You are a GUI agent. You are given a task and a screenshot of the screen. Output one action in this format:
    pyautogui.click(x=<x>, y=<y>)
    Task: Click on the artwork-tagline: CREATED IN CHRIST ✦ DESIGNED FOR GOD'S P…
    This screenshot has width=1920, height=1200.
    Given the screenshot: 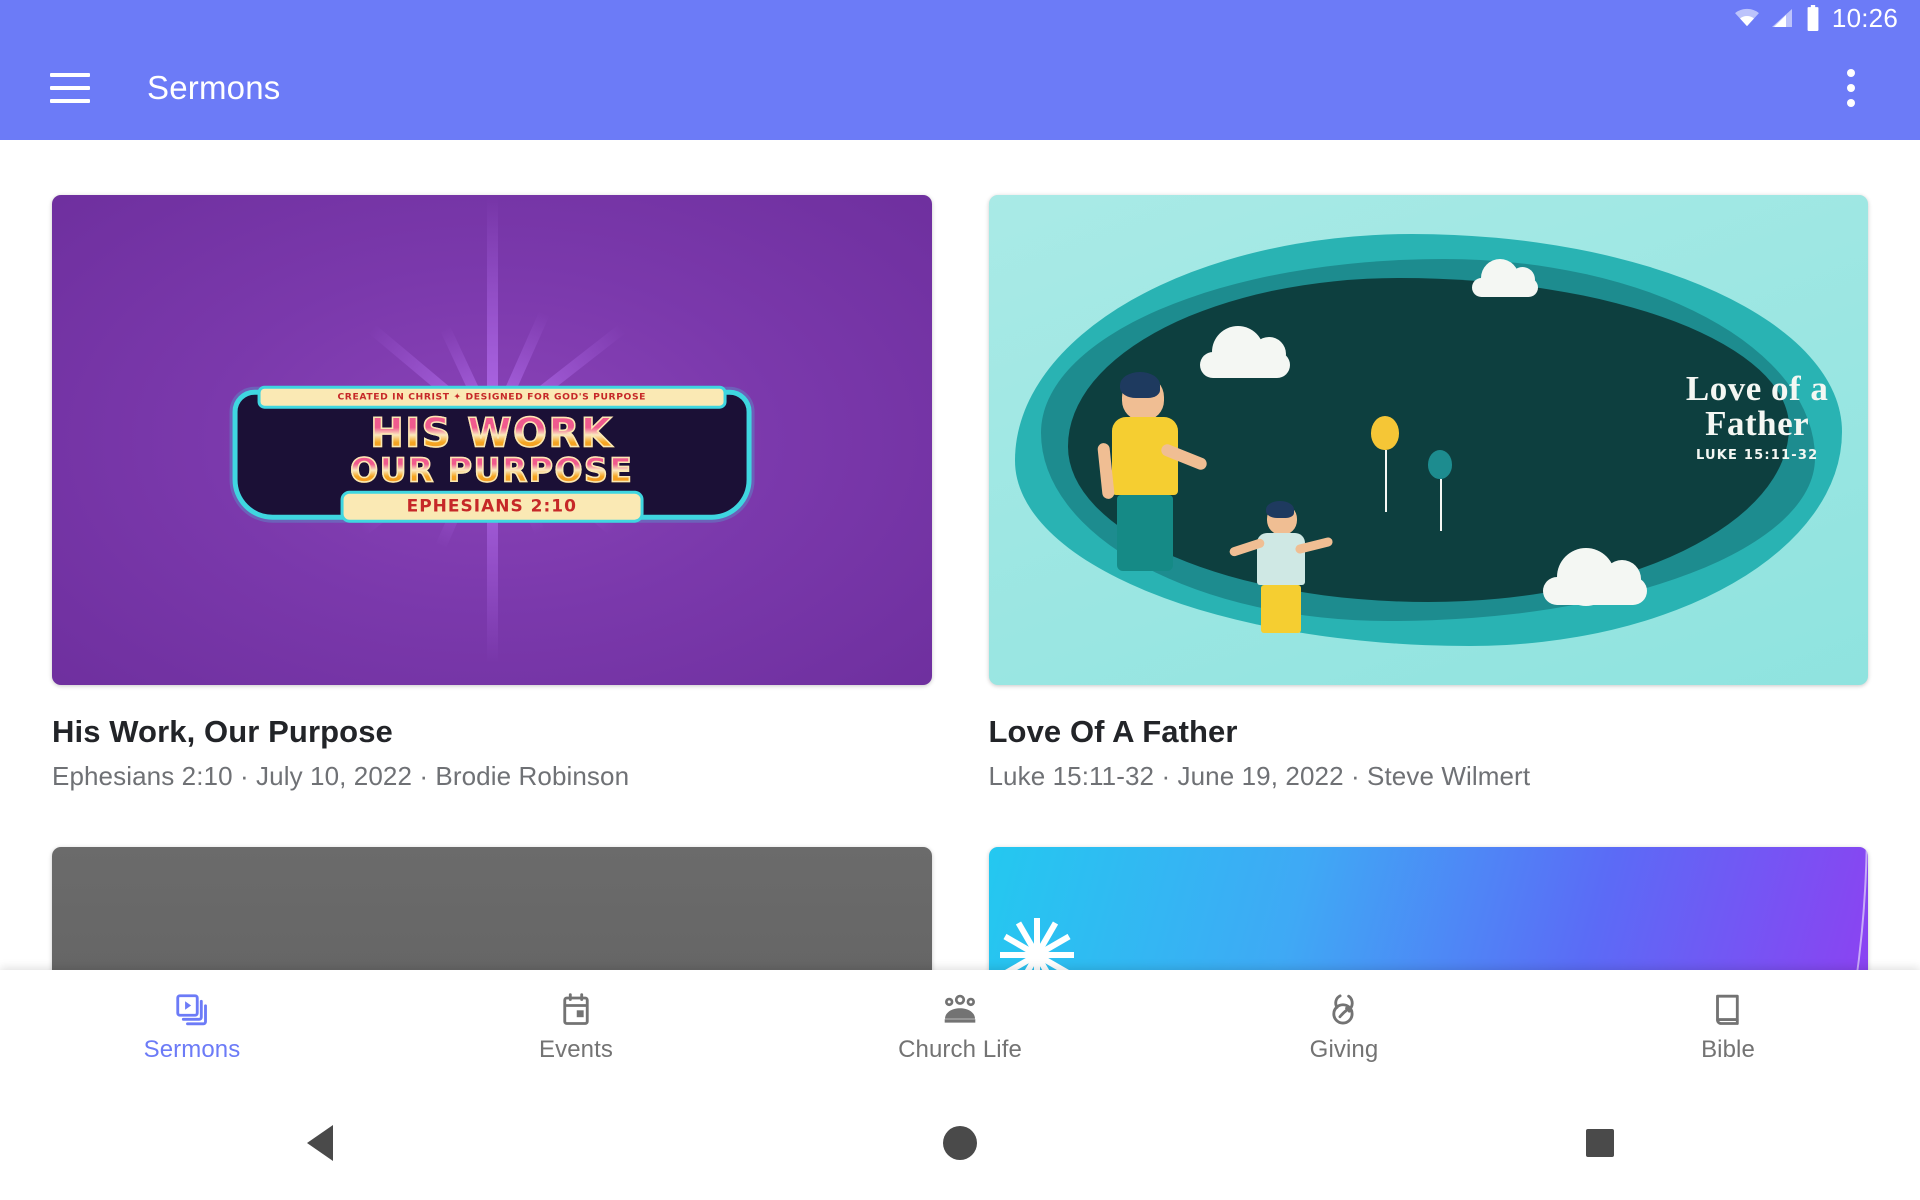 What is the action you would take?
    pyautogui.click(x=492, y=397)
    